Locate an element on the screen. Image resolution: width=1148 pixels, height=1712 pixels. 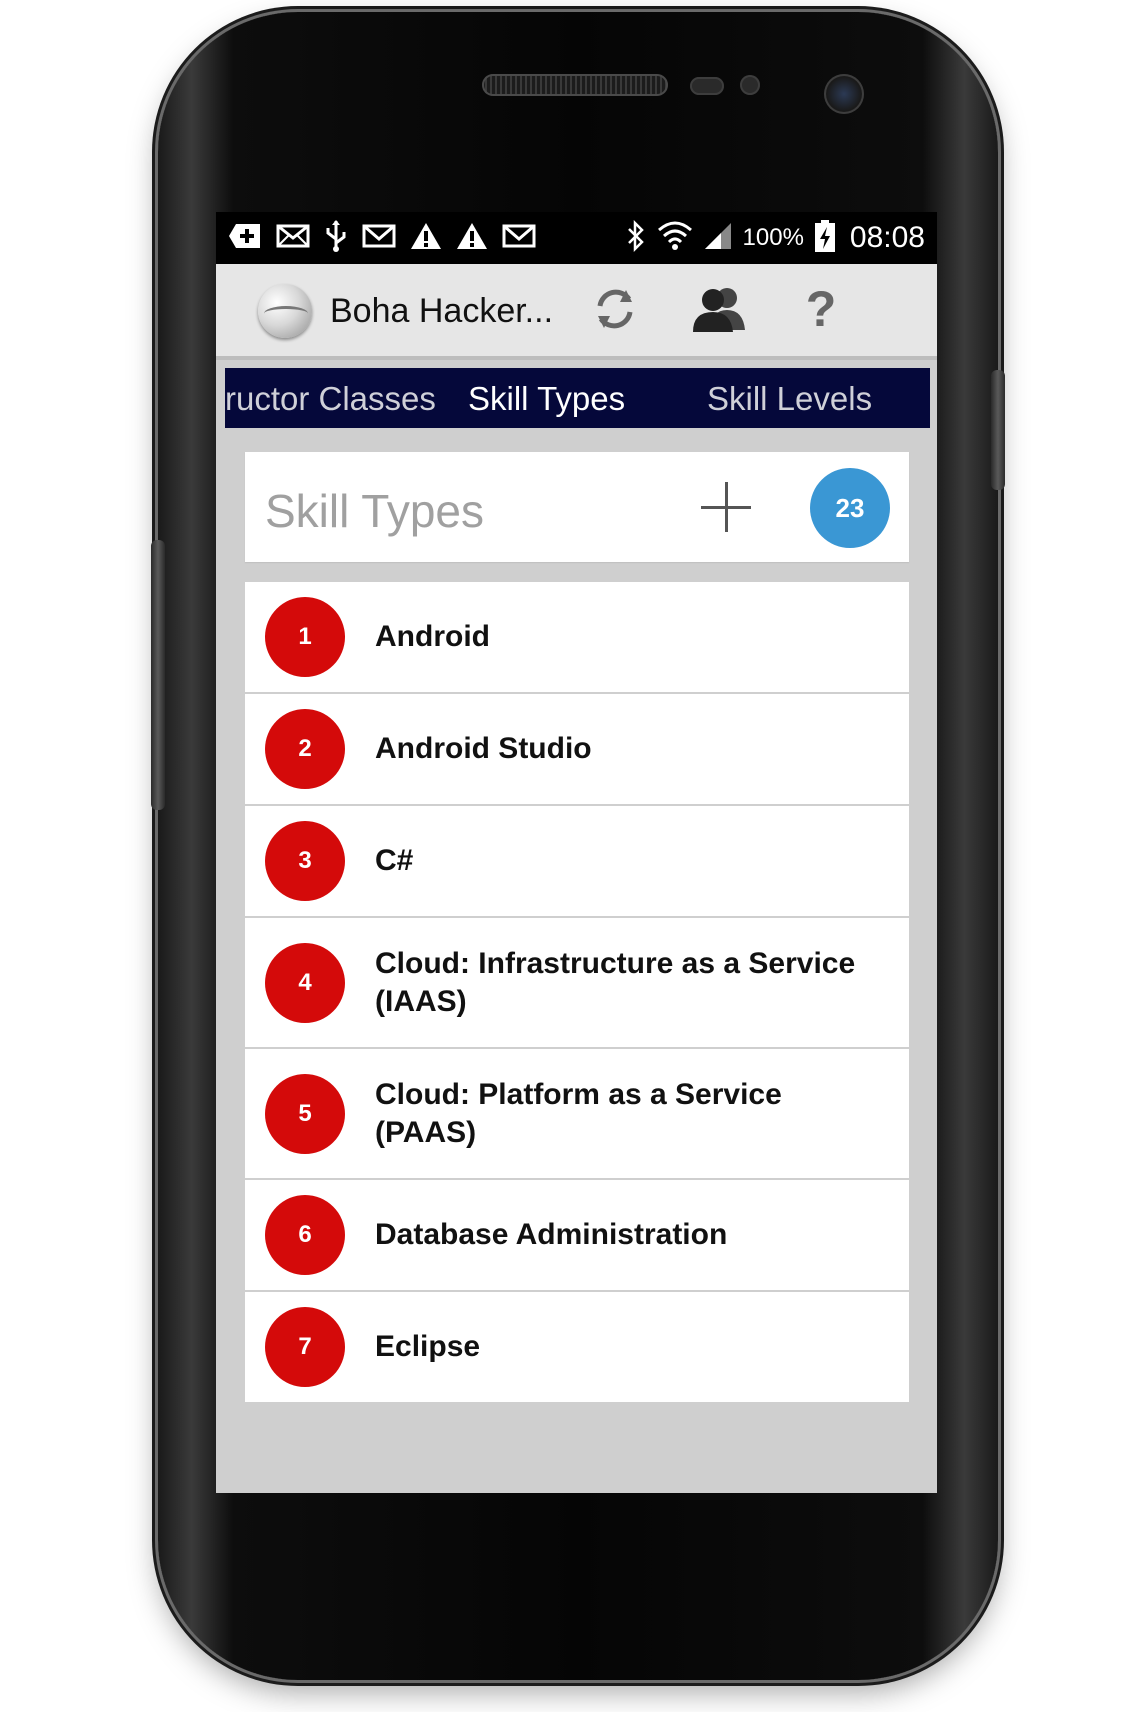
help-icon: ? is located at coordinates (821, 309).